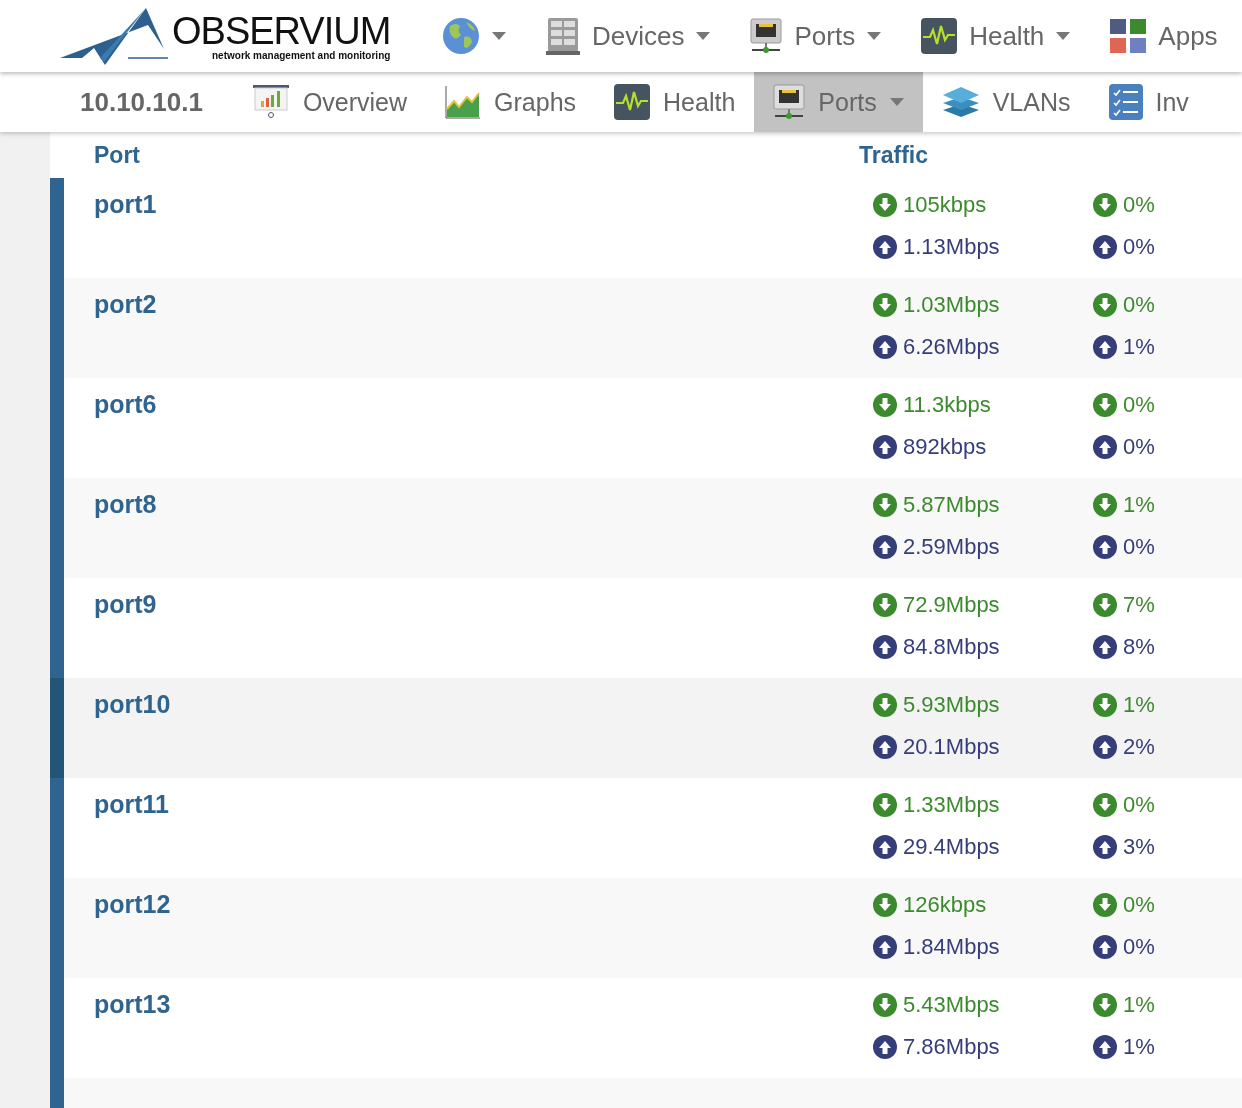  What do you see at coordinates (270, 102) in the screenshot?
I see `presentation-chart-icon` at bounding box center [270, 102].